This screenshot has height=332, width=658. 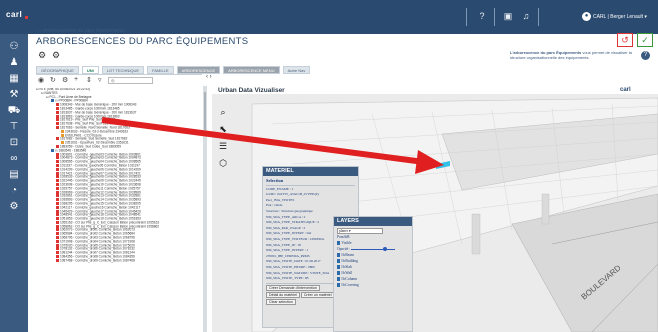 I want to click on user-icon: ♟, so click(x=14, y=63).